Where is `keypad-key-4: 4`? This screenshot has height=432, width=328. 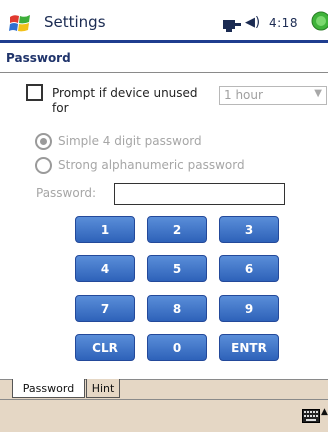
keypad-key-4: 4 is located at coordinates (105, 268).